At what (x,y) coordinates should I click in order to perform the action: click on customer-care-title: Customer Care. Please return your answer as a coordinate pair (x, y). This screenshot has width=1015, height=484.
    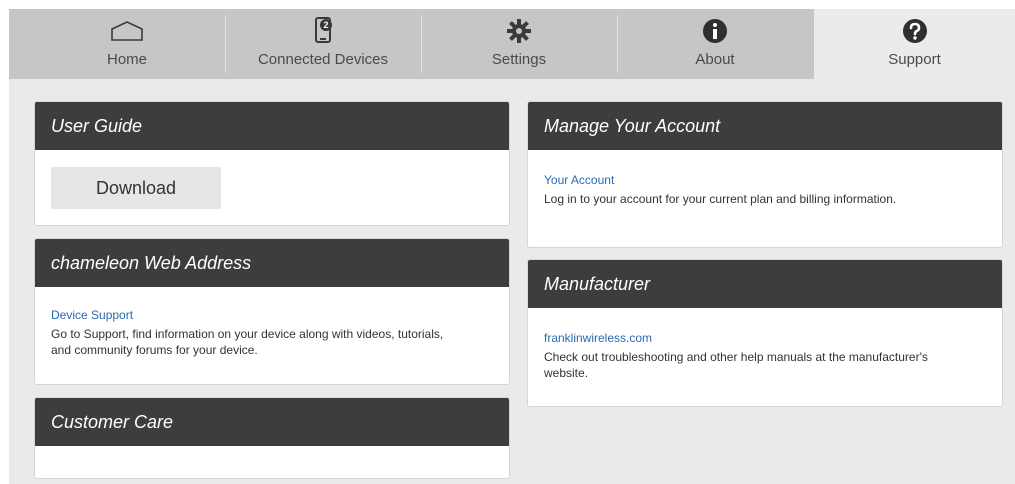
    Looking at the image, I should click on (272, 422).